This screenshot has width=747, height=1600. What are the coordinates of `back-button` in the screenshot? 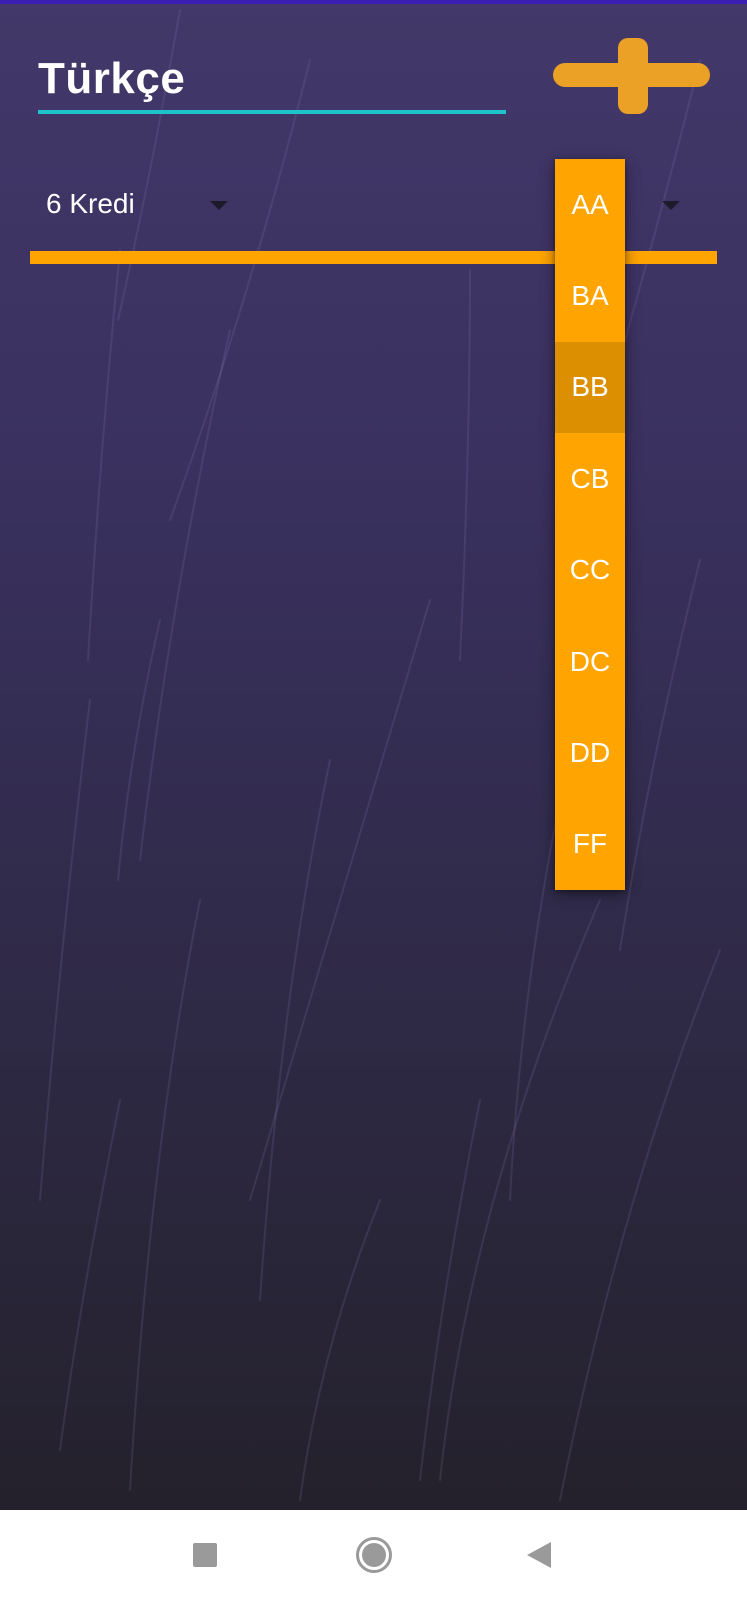 It's located at (540, 1555).